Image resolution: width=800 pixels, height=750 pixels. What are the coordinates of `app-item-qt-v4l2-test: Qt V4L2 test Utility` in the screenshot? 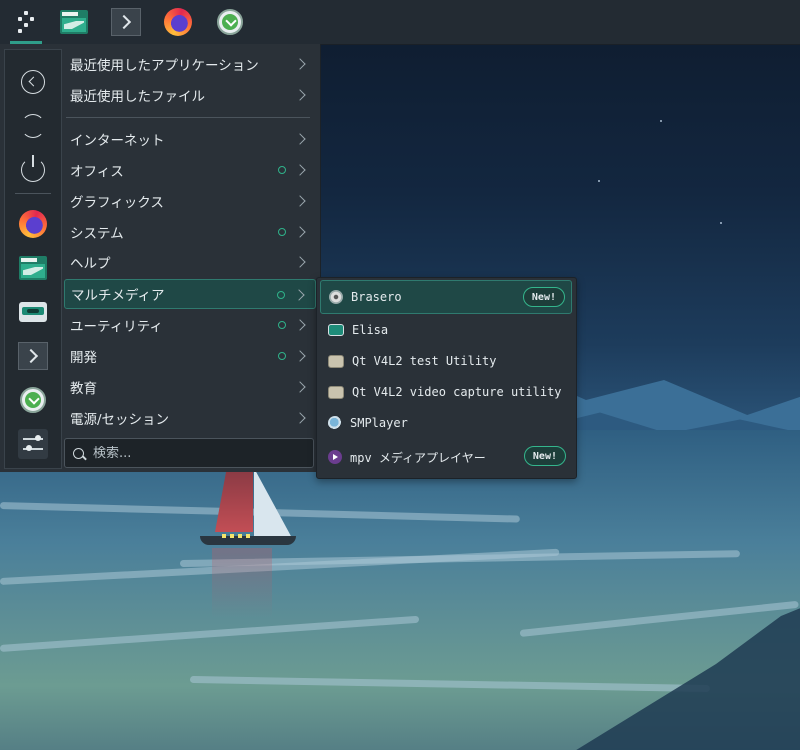 It's located at (446, 361).